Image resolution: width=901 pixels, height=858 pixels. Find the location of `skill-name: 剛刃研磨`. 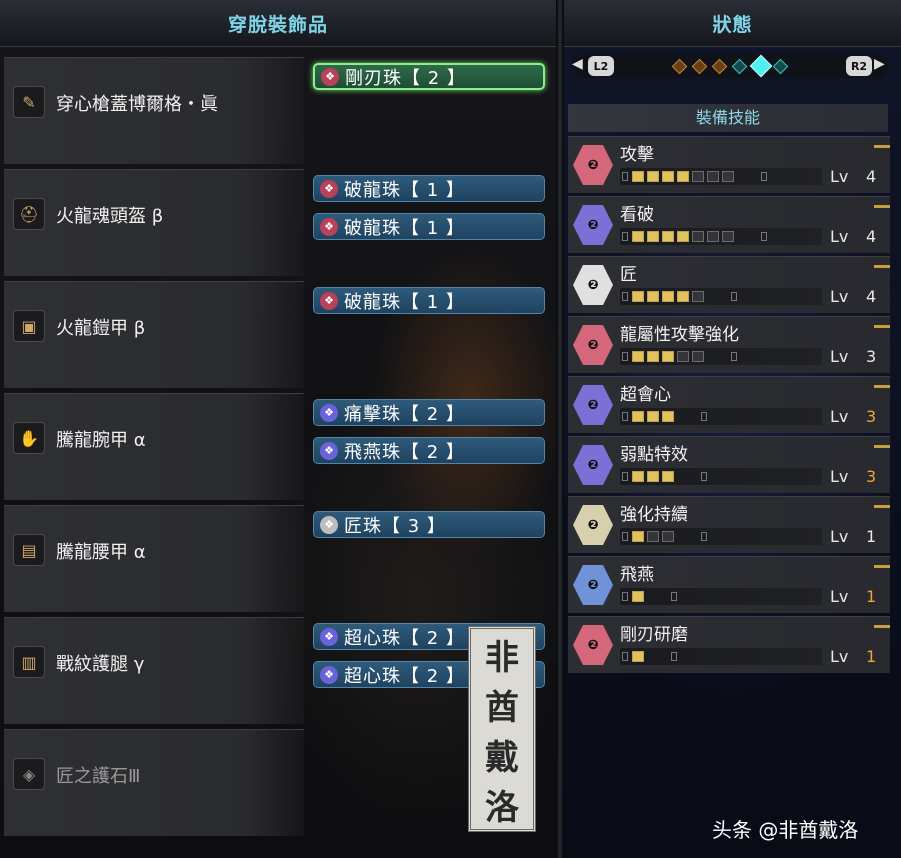

skill-name: 剛刃研磨 is located at coordinates (654, 635).